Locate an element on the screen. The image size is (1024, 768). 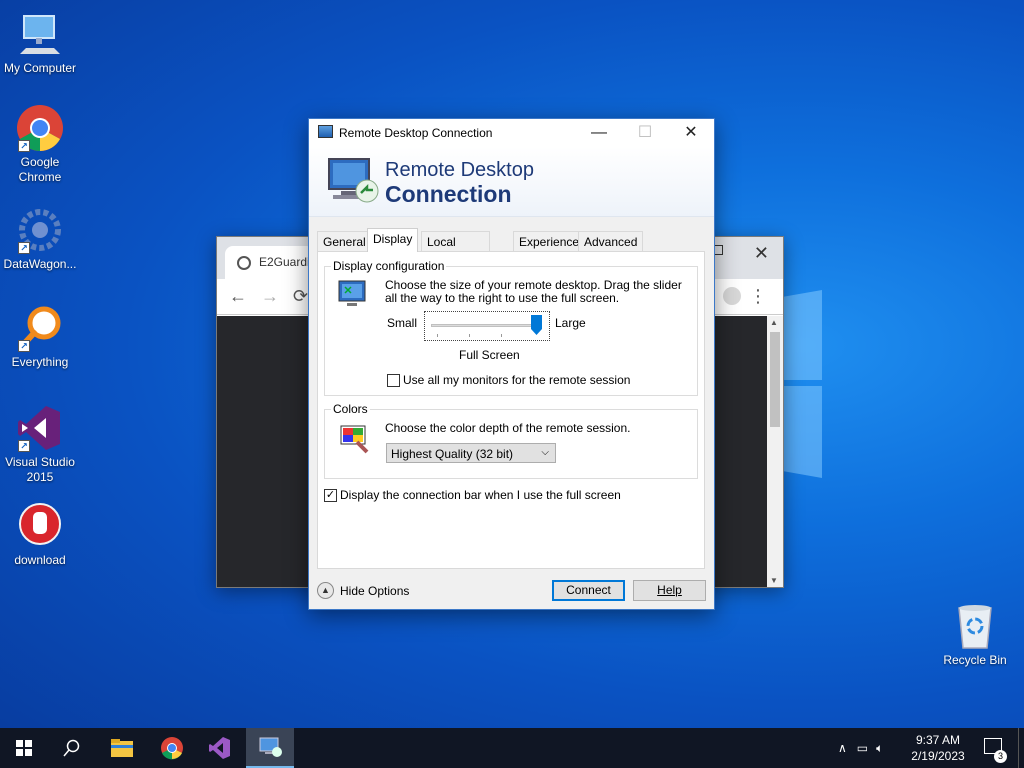
search-icon is located at coordinates (71, 748).